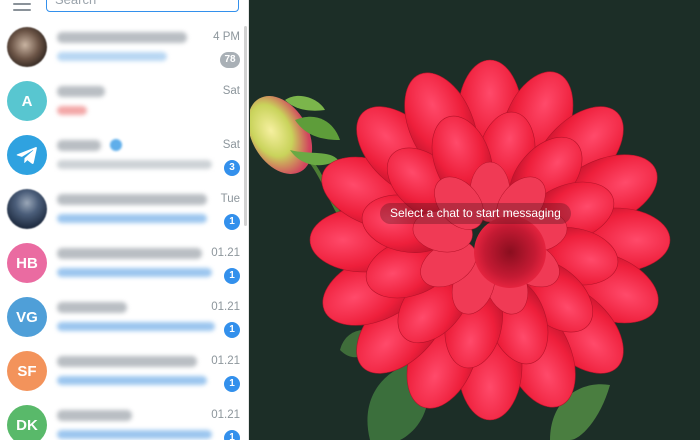 This screenshot has height=440, width=700. Describe the element at coordinates (226, 37) in the screenshot. I see `chat-time: 4 PM` at that location.